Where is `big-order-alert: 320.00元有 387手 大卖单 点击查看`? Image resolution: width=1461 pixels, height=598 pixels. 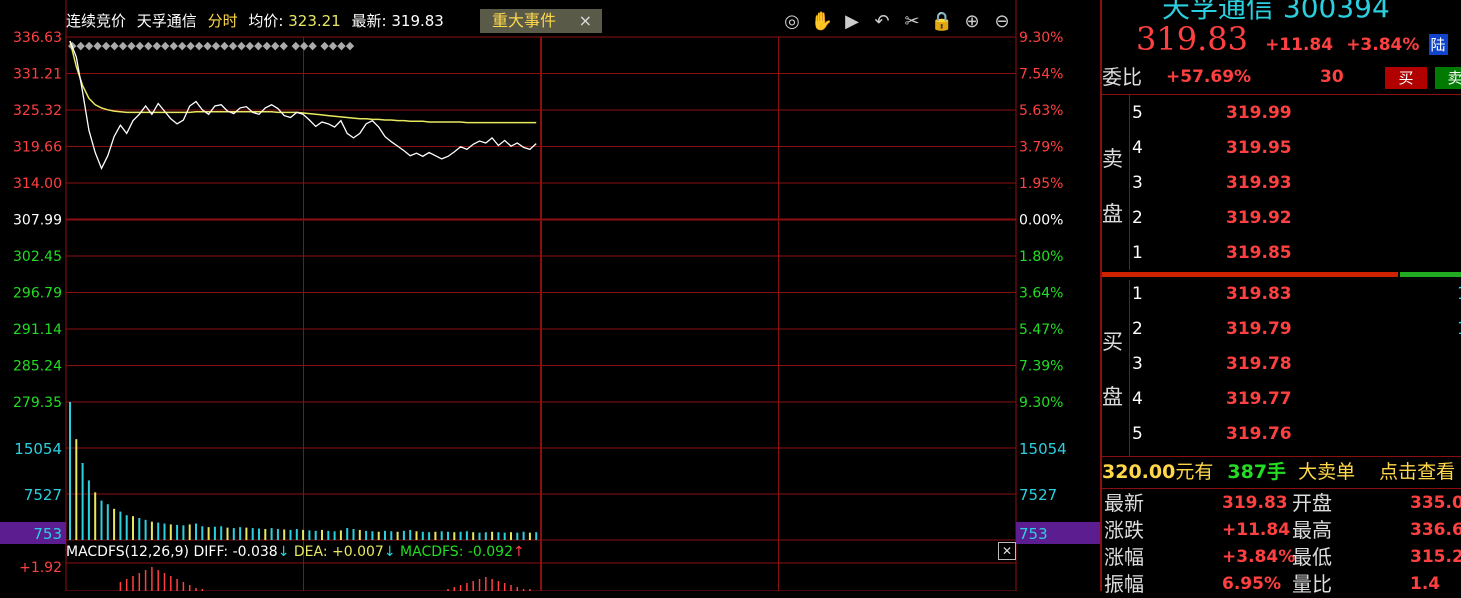
big-order-alert: 320.00元有 387手 大卖单 点击查看 is located at coordinates (1278, 472).